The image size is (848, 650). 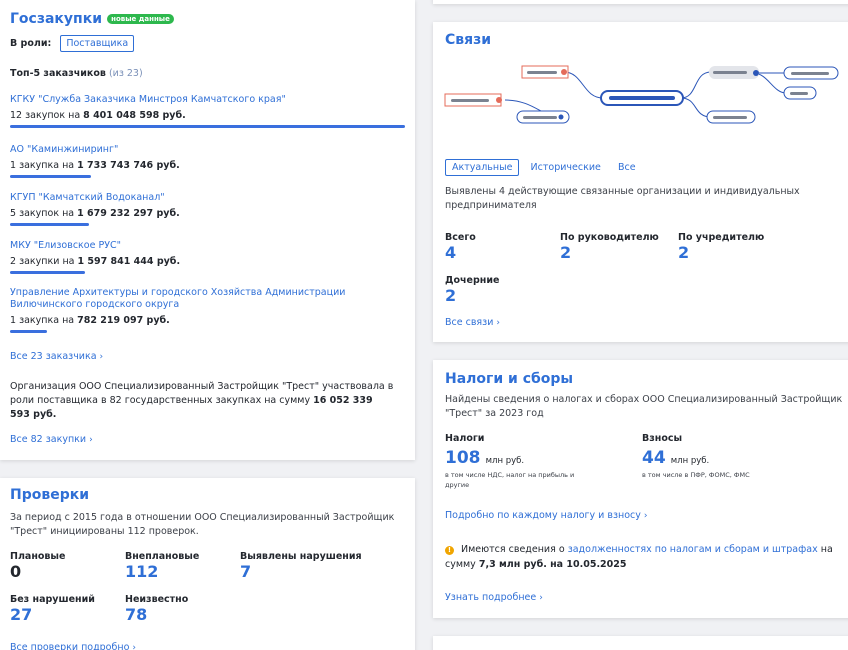 What do you see at coordinates (190, 198) in the screenshot?
I see `customer-name-link: КГУП "Камчатский Водоканал"` at bounding box center [190, 198].